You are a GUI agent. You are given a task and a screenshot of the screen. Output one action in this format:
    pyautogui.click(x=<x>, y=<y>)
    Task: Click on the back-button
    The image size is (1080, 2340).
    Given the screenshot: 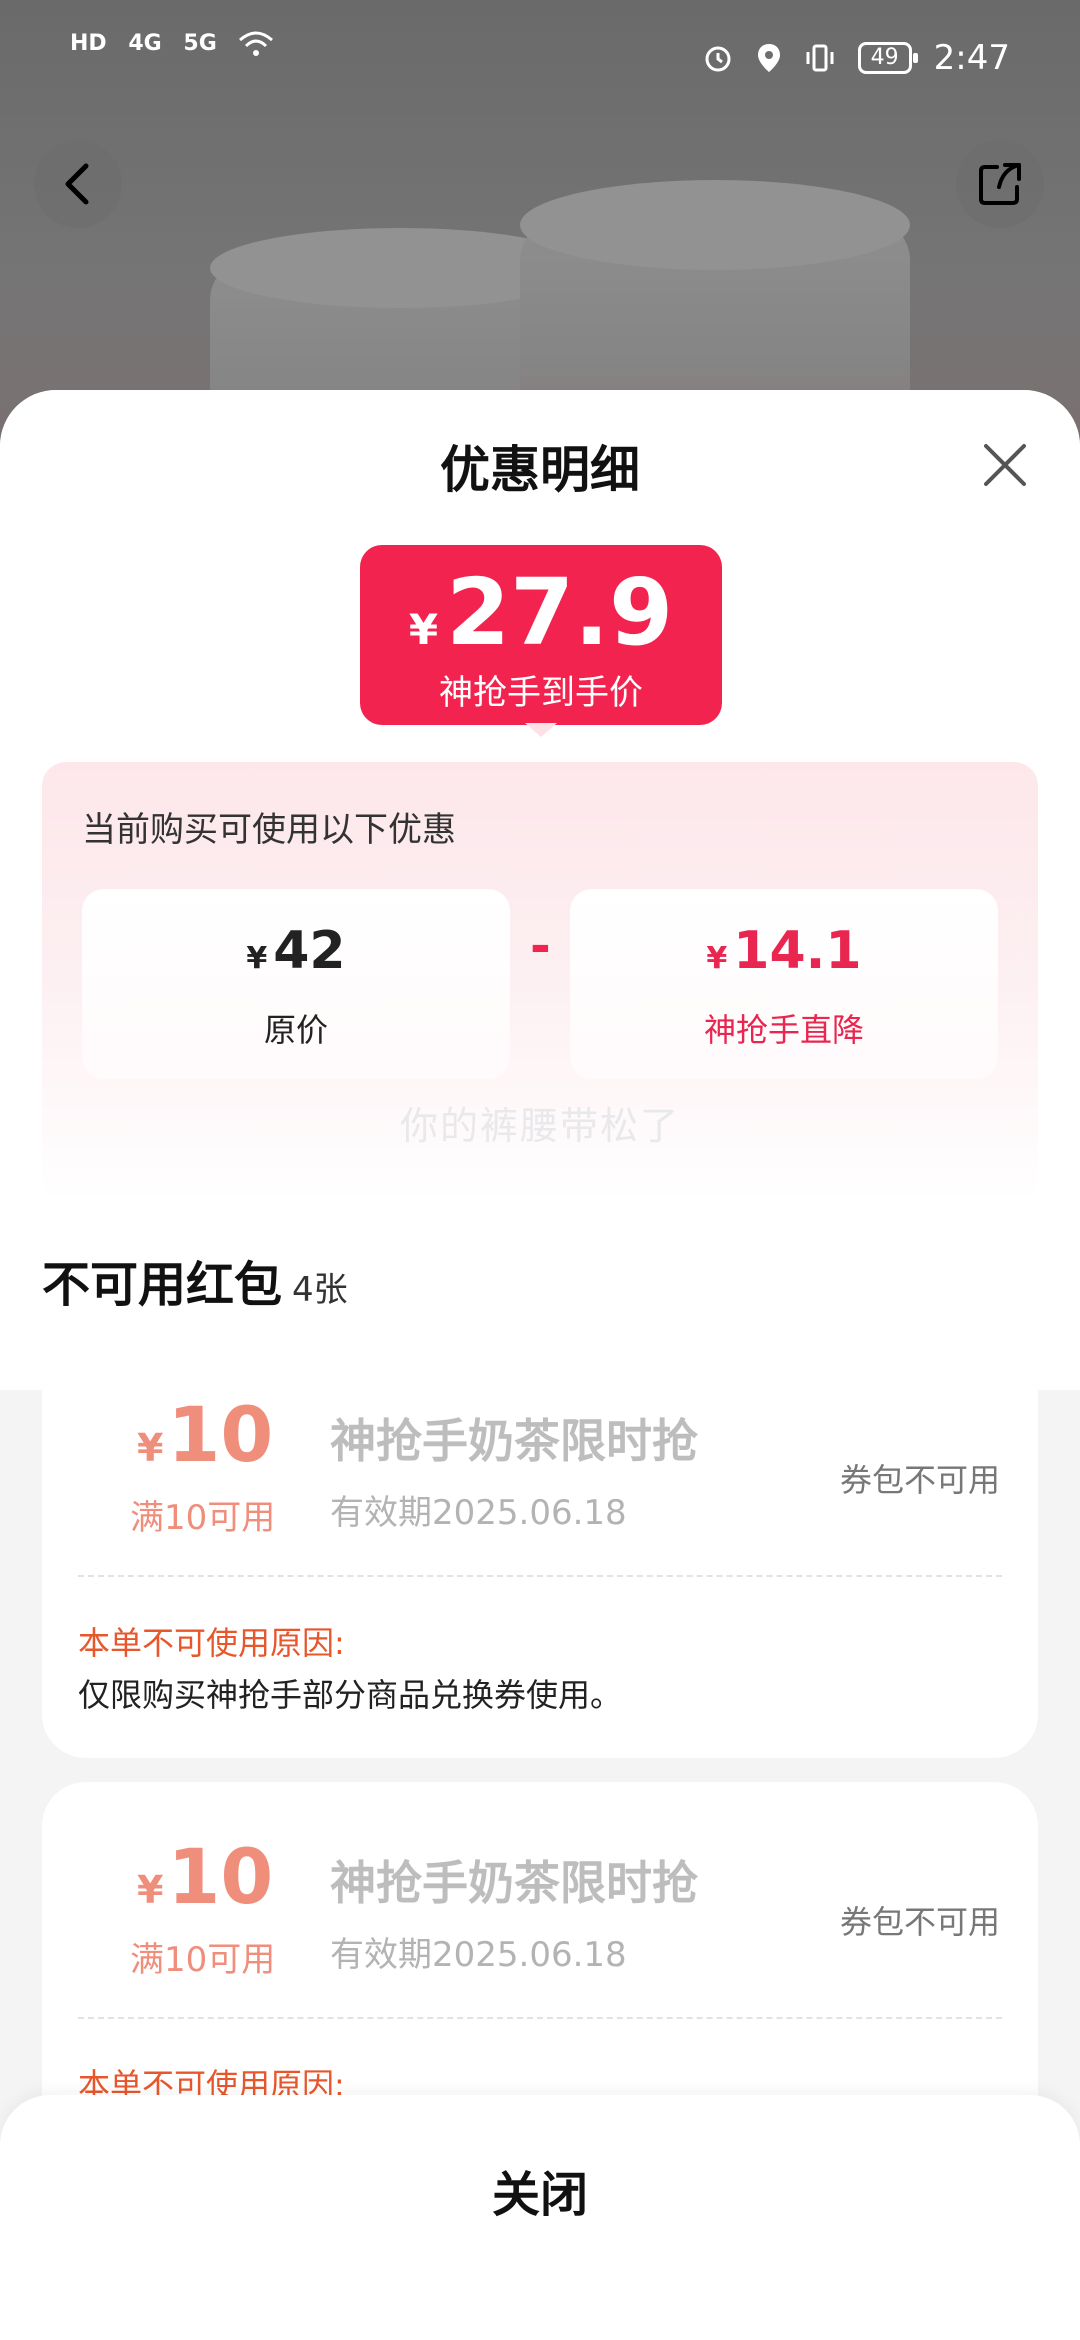 What is the action you would take?
    pyautogui.click(x=78, y=184)
    